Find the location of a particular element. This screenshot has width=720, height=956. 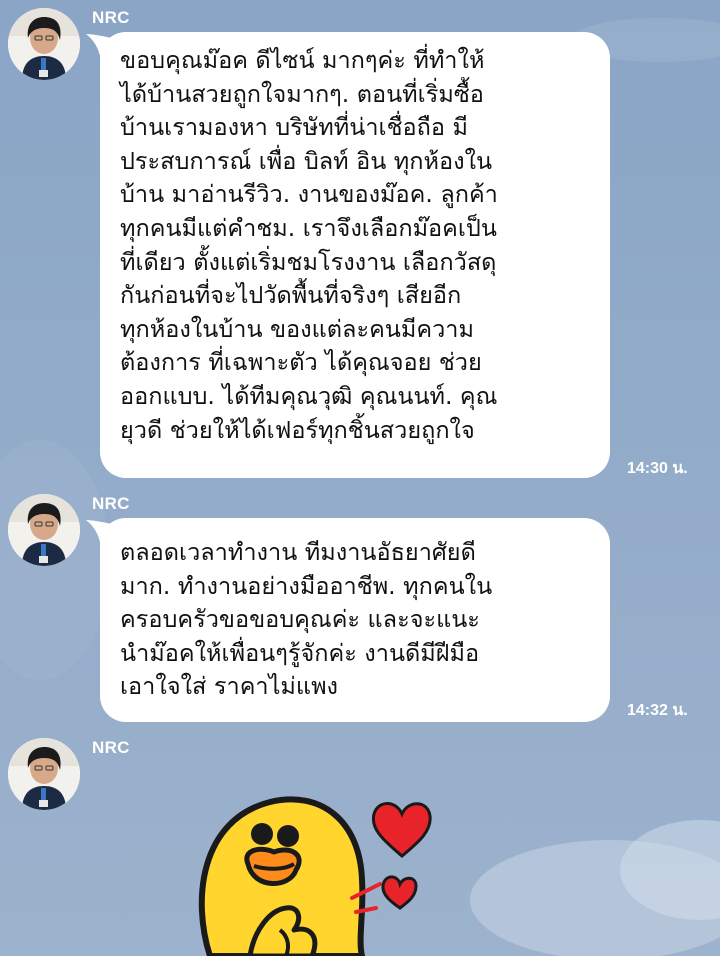

message-time: 14:32 น. is located at coordinates (657, 710).